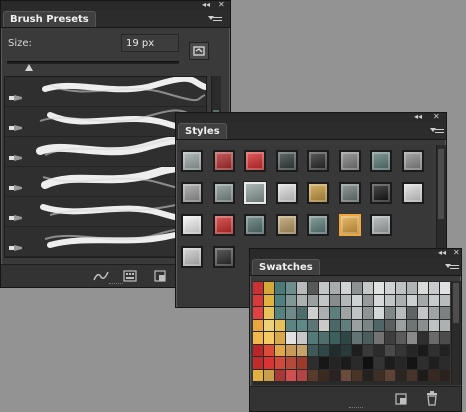 This screenshot has width=466, height=412. Describe the element at coordinates (199, 51) in the screenshot. I see `create-new-preset-button` at that location.